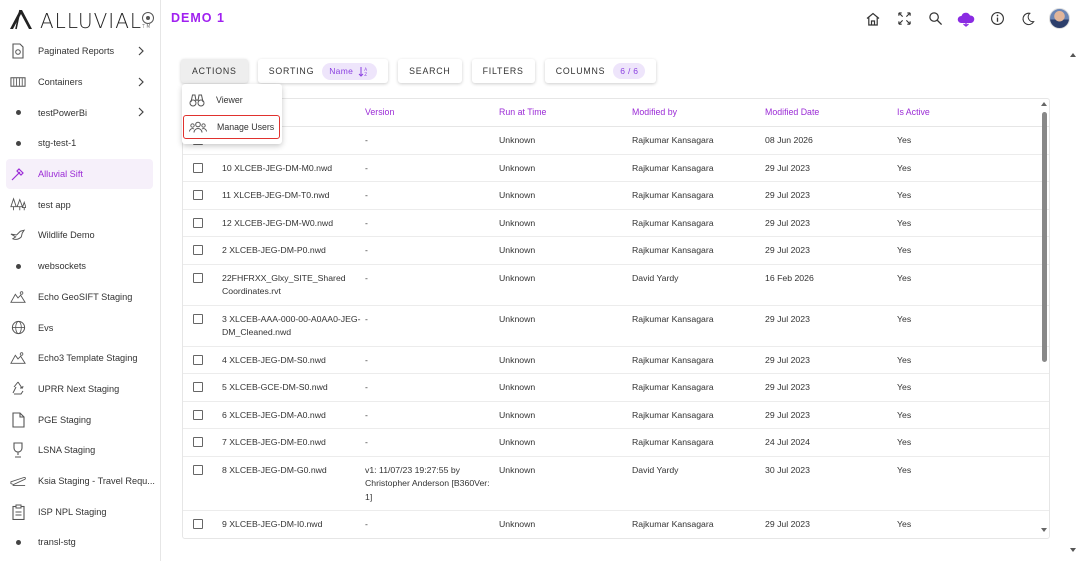 The image size is (1080, 561). What do you see at coordinates (1028, 19) in the screenshot?
I see `dark-mode-icon` at bounding box center [1028, 19].